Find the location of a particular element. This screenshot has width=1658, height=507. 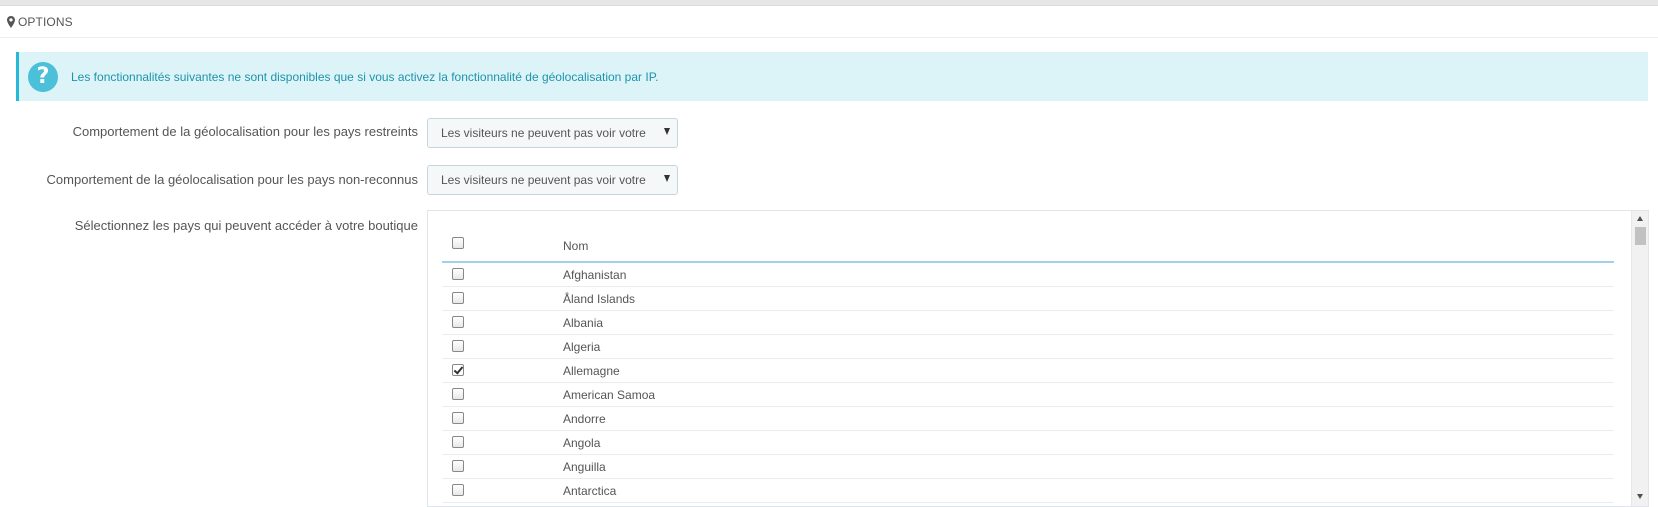

country-name: Åland Islands is located at coordinates (599, 299).